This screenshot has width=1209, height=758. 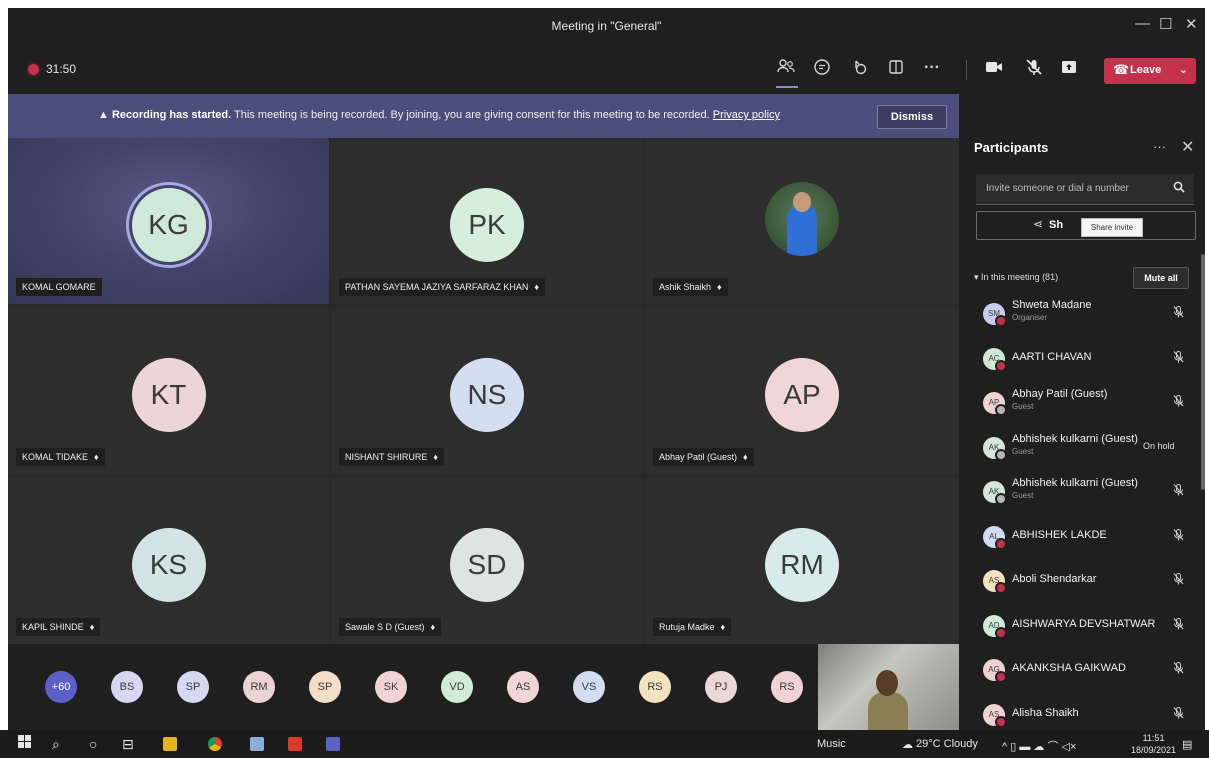 What do you see at coordinates (61, 687) in the screenshot?
I see `more-participants-button: +60` at bounding box center [61, 687].